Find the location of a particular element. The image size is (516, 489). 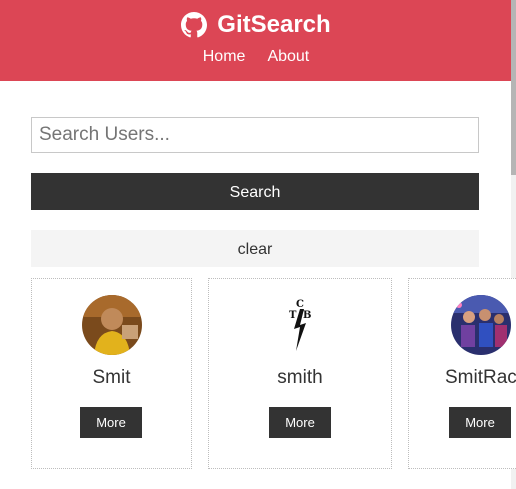

svg-text: T is located at coordinates (293, 315).